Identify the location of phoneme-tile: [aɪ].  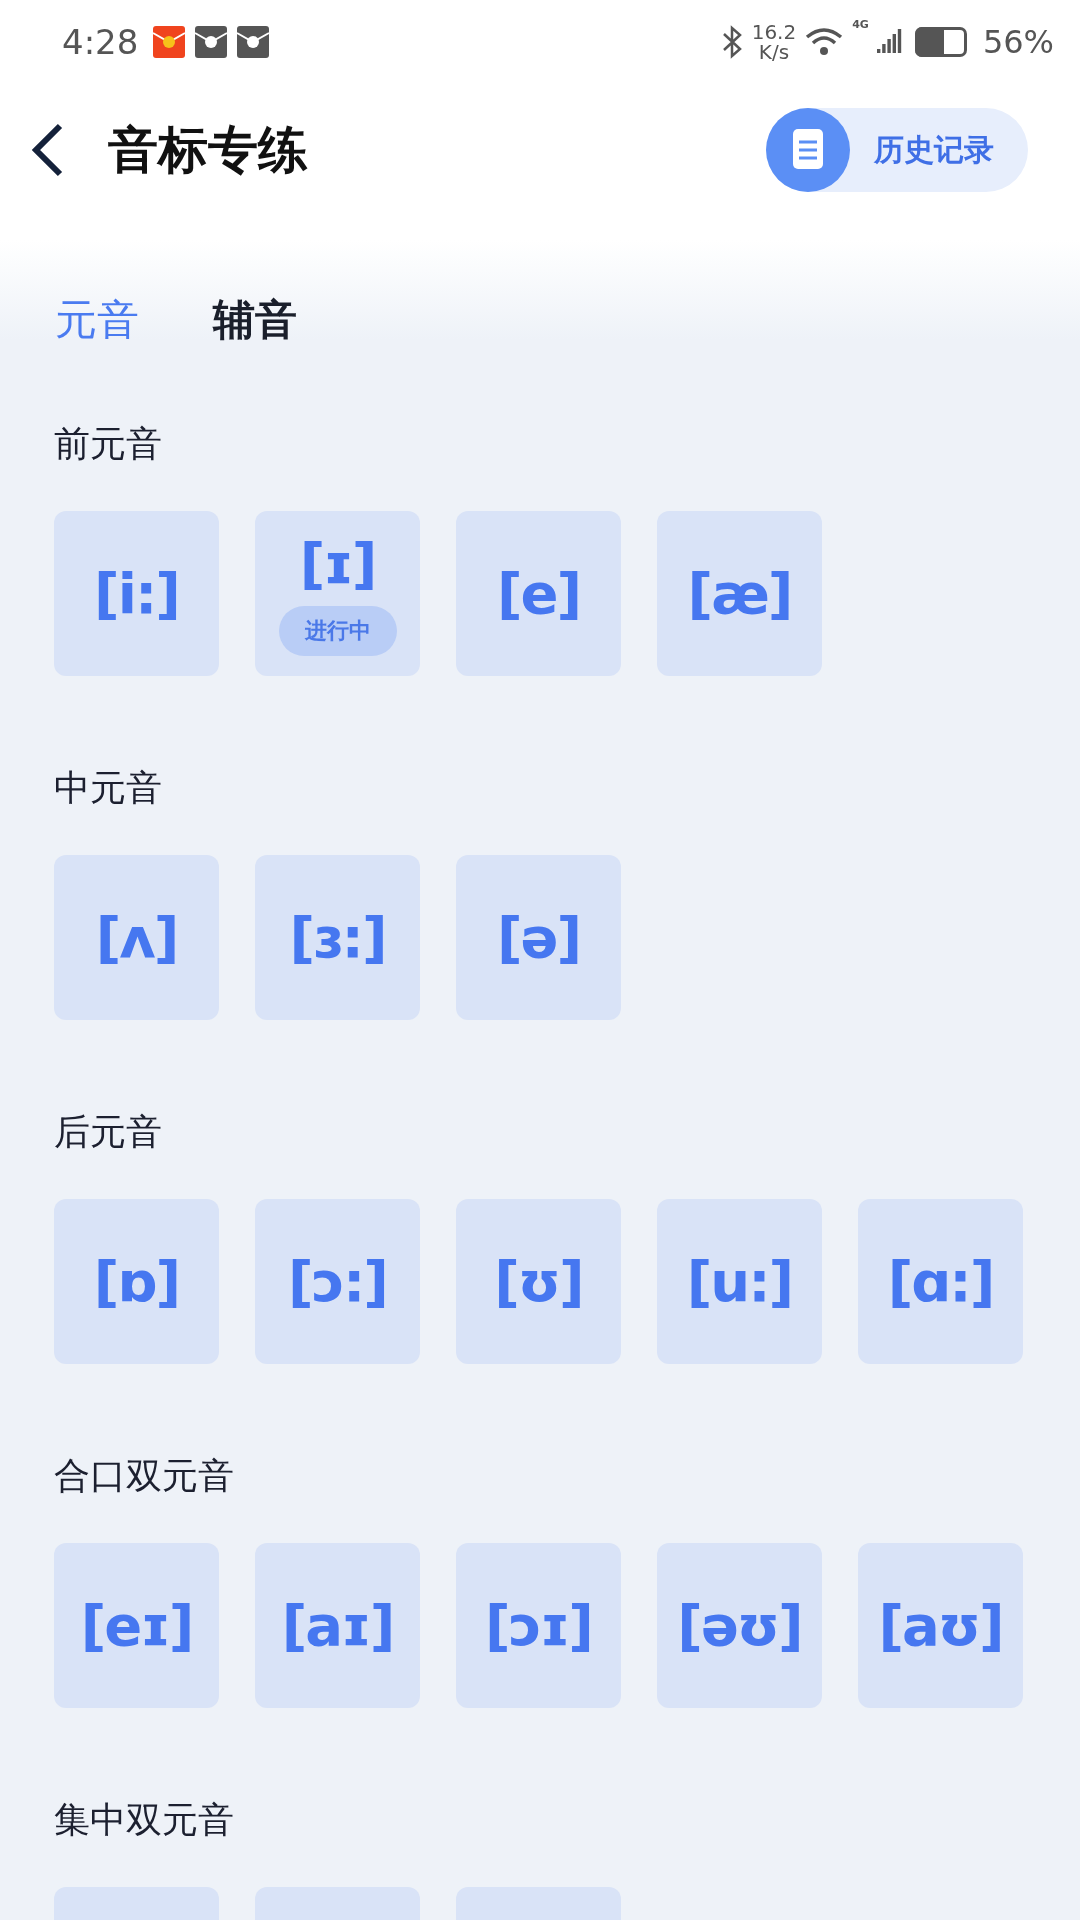
(337, 1625).